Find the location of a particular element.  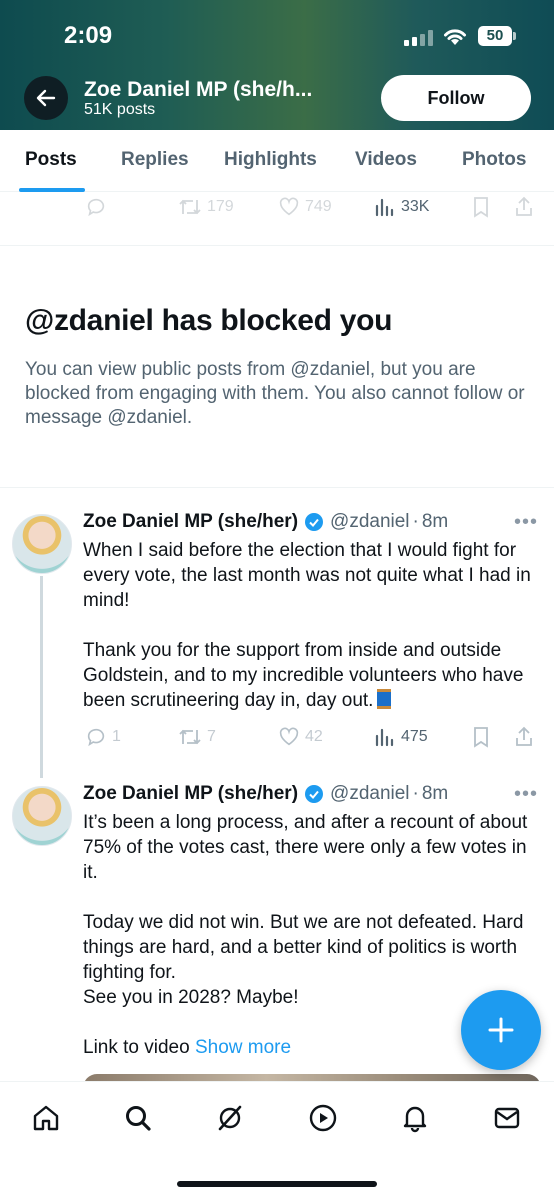

nav-grok is located at coordinates (230, 1118).